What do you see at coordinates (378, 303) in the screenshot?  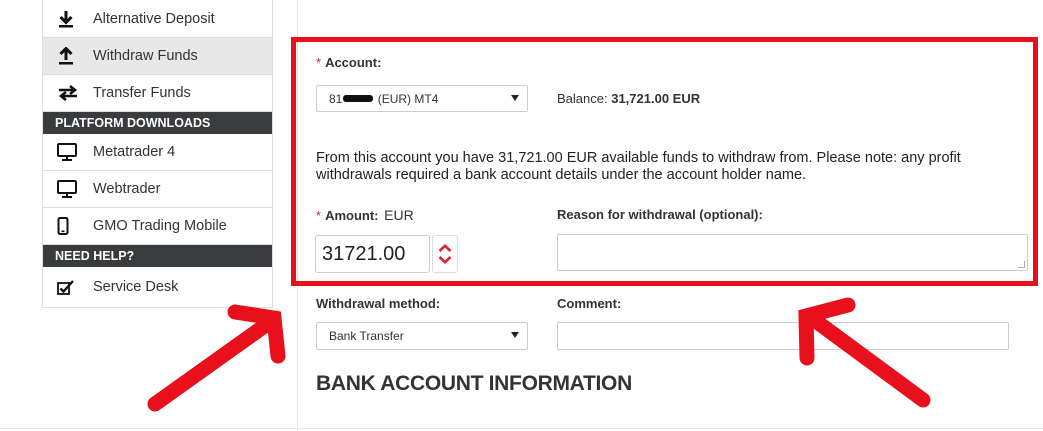 I see `withdrawal-method-label: Withdrawal method:` at bounding box center [378, 303].